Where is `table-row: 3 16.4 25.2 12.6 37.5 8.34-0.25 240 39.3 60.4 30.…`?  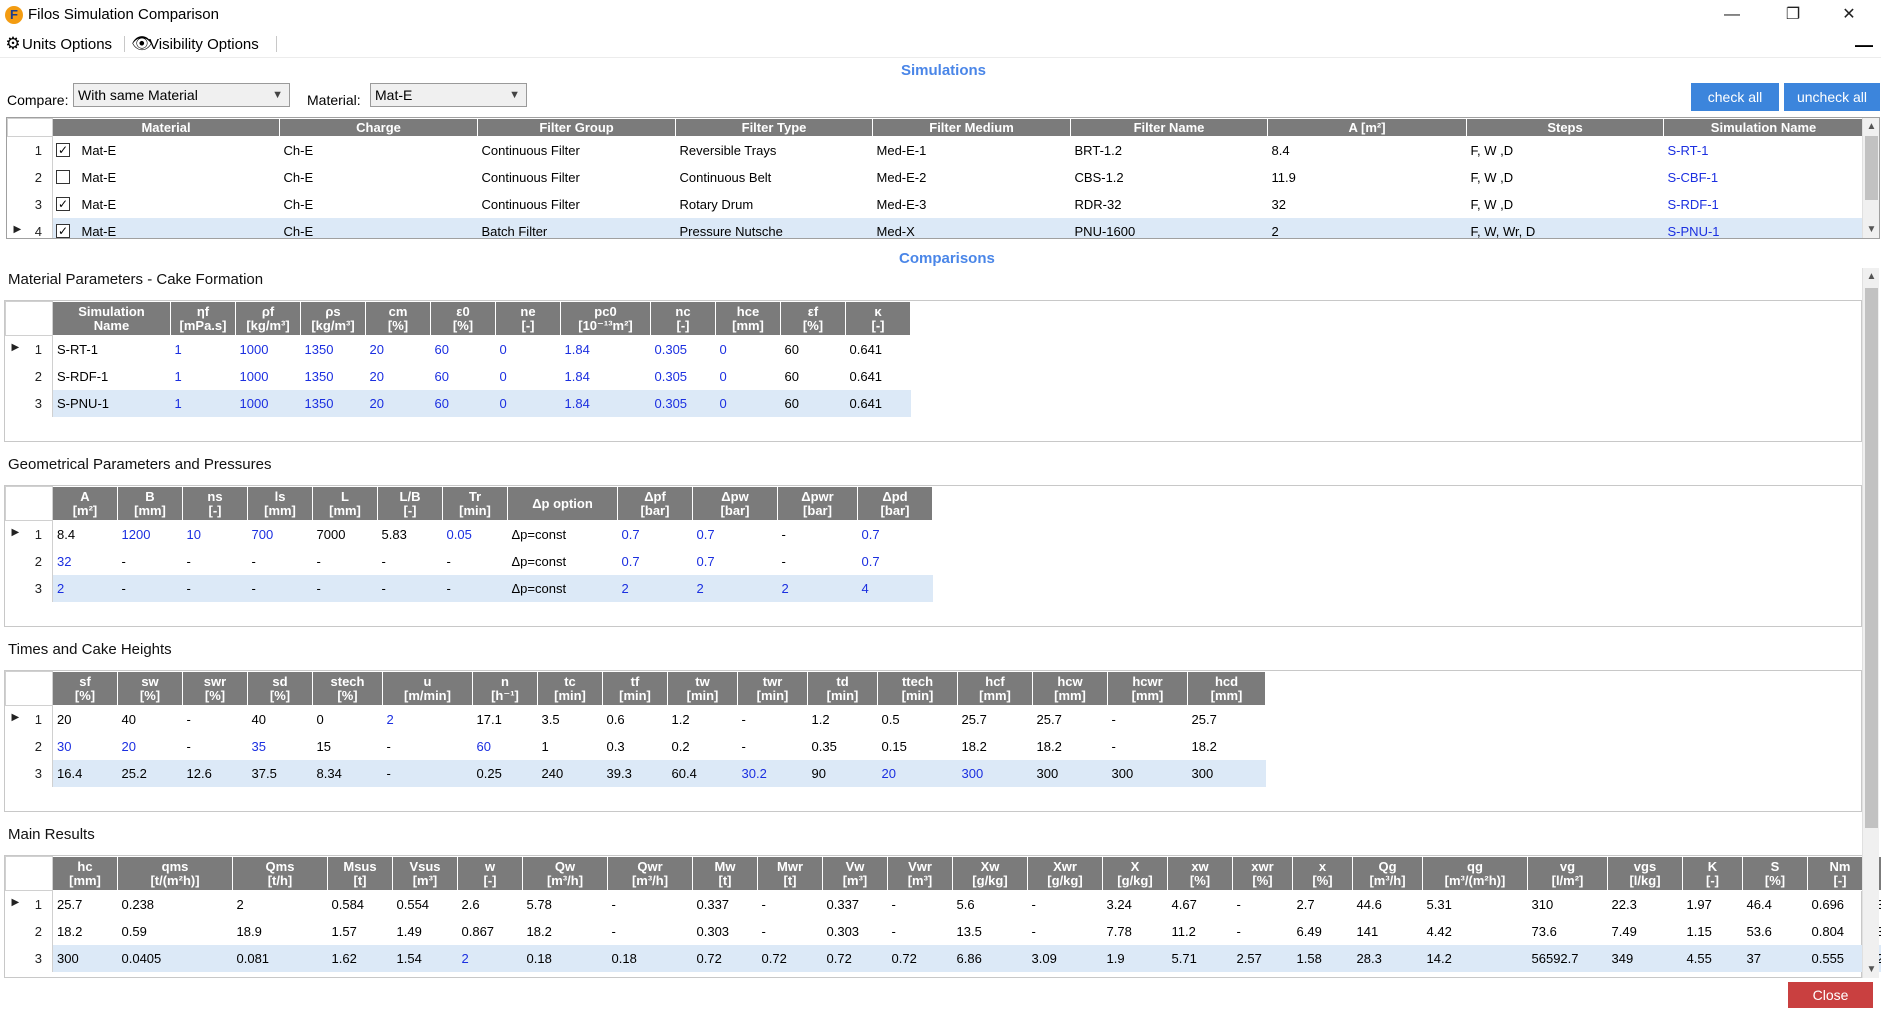 table-row: 3 16.4 25.2 12.6 37.5 8.34-0.25 240 39.3 60.4 30.… is located at coordinates (635, 773).